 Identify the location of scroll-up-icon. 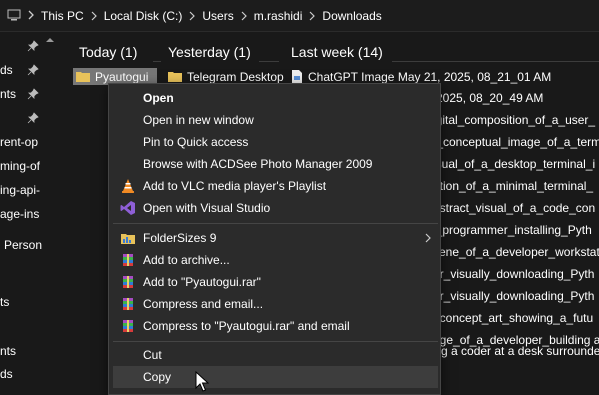
(50, 40).